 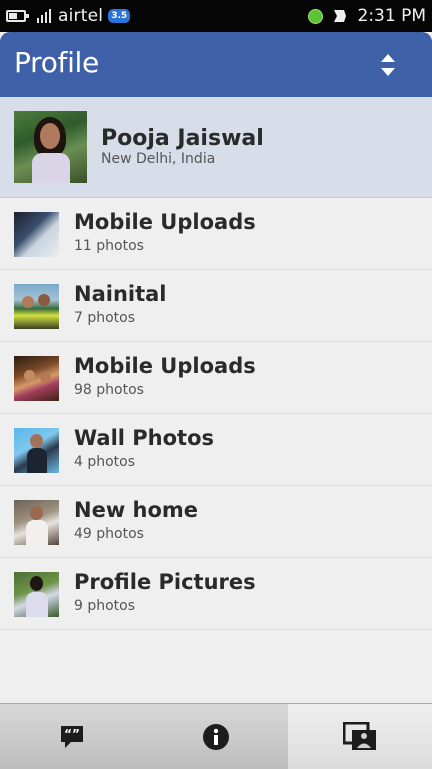 What do you see at coordinates (216, 16) in the screenshot?
I see `status-bar: airtel 3.5 2:31 PM` at bounding box center [216, 16].